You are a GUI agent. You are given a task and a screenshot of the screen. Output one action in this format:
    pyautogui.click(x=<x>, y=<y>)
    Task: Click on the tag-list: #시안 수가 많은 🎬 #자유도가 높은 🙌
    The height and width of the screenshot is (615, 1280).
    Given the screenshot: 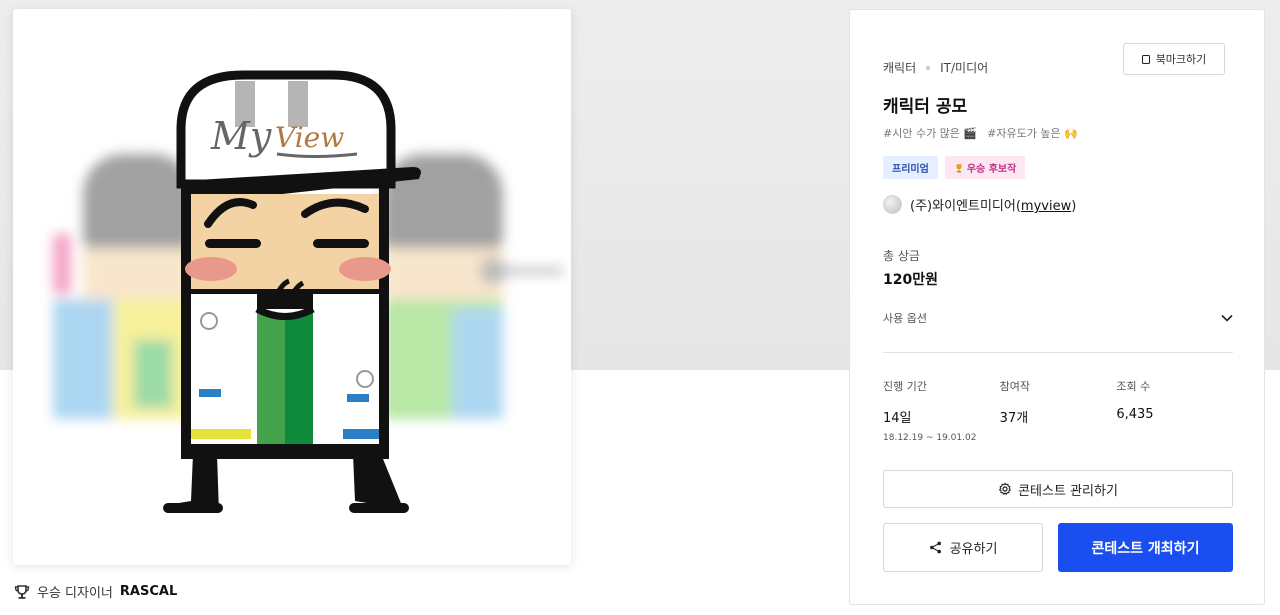 What is the action you would take?
    pyautogui.click(x=980, y=133)
    